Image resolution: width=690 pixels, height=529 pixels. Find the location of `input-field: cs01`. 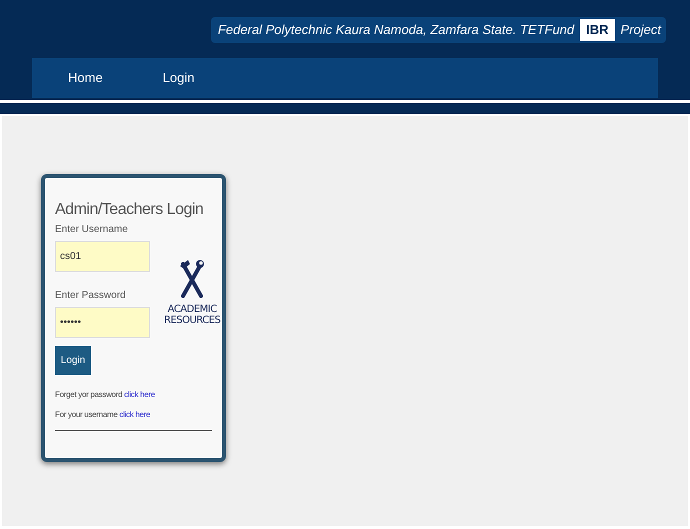

input-field: cs01 is located at coordinates (102, 256).